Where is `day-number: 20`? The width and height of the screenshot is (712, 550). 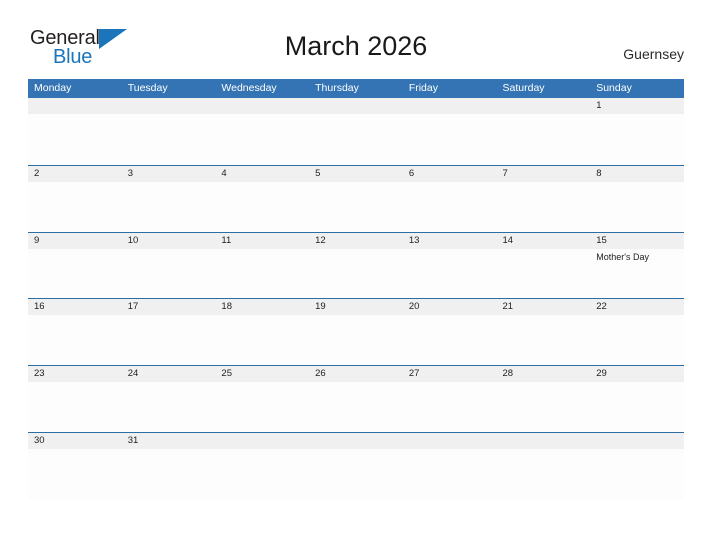
day-number: 20 is located at coordinates (414, 307).